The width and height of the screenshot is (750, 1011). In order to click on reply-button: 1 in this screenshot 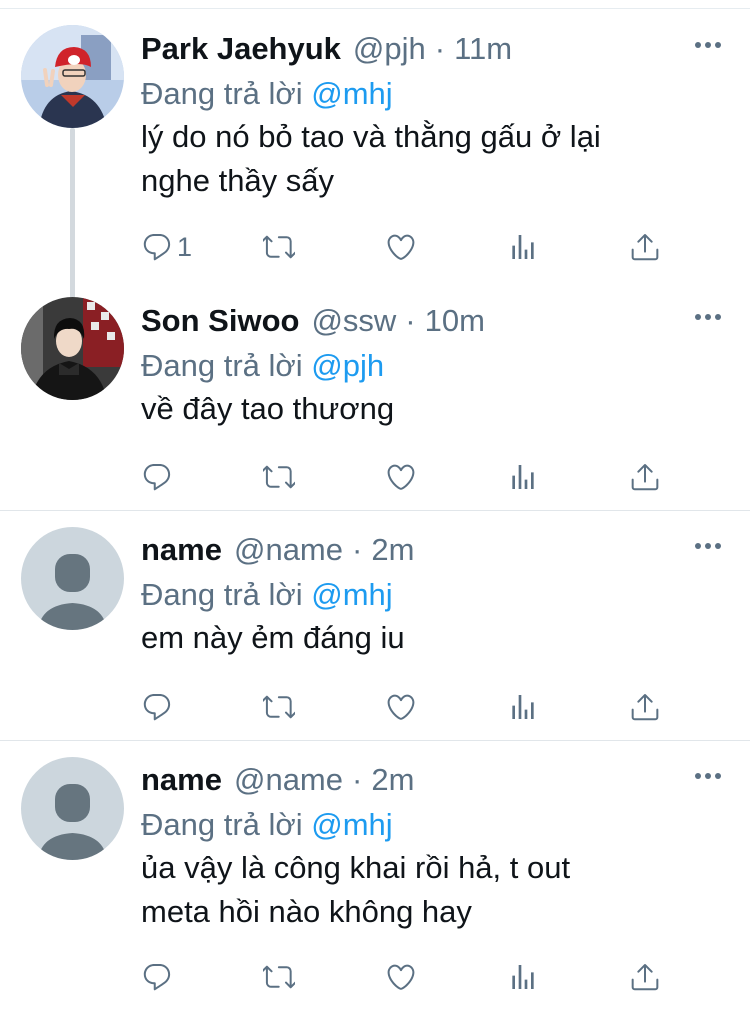, I will do `click(166, 247)`.